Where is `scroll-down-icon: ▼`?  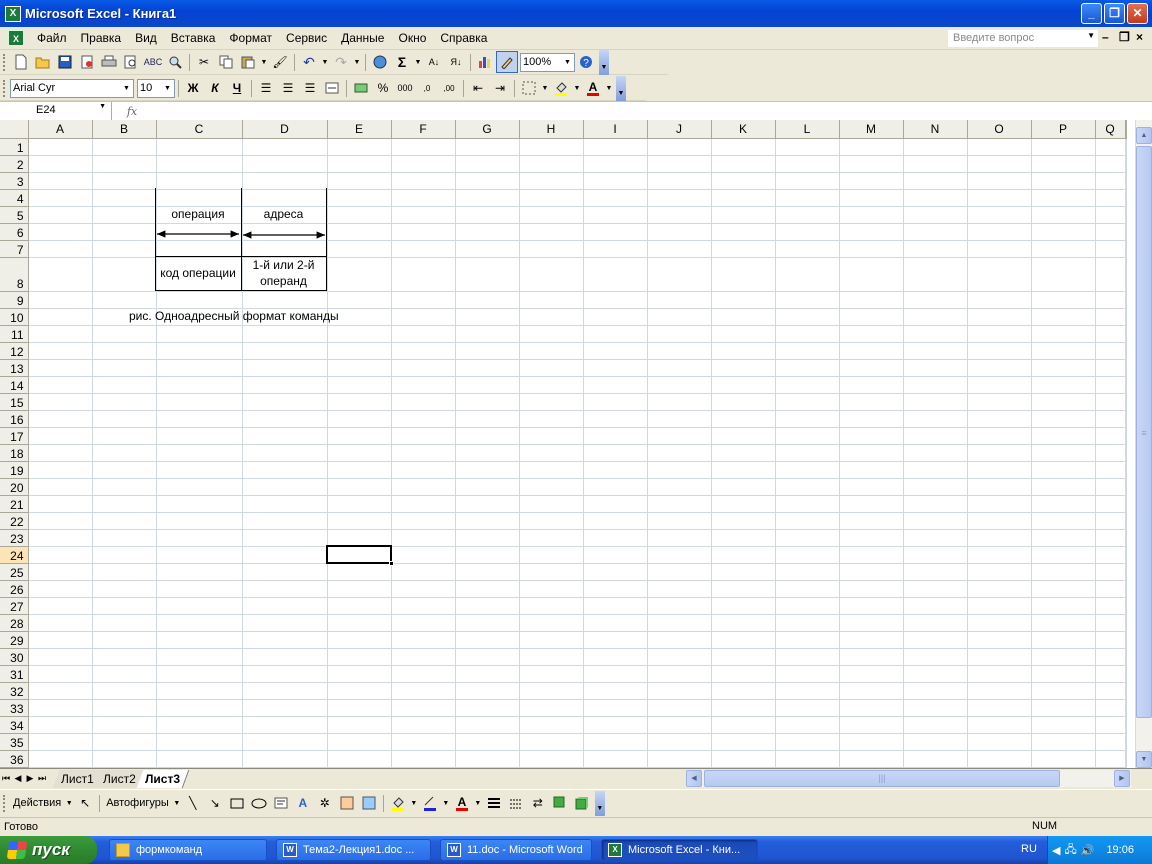
scroll-down-icon: ▼ is located at coordinates (1144, 759).